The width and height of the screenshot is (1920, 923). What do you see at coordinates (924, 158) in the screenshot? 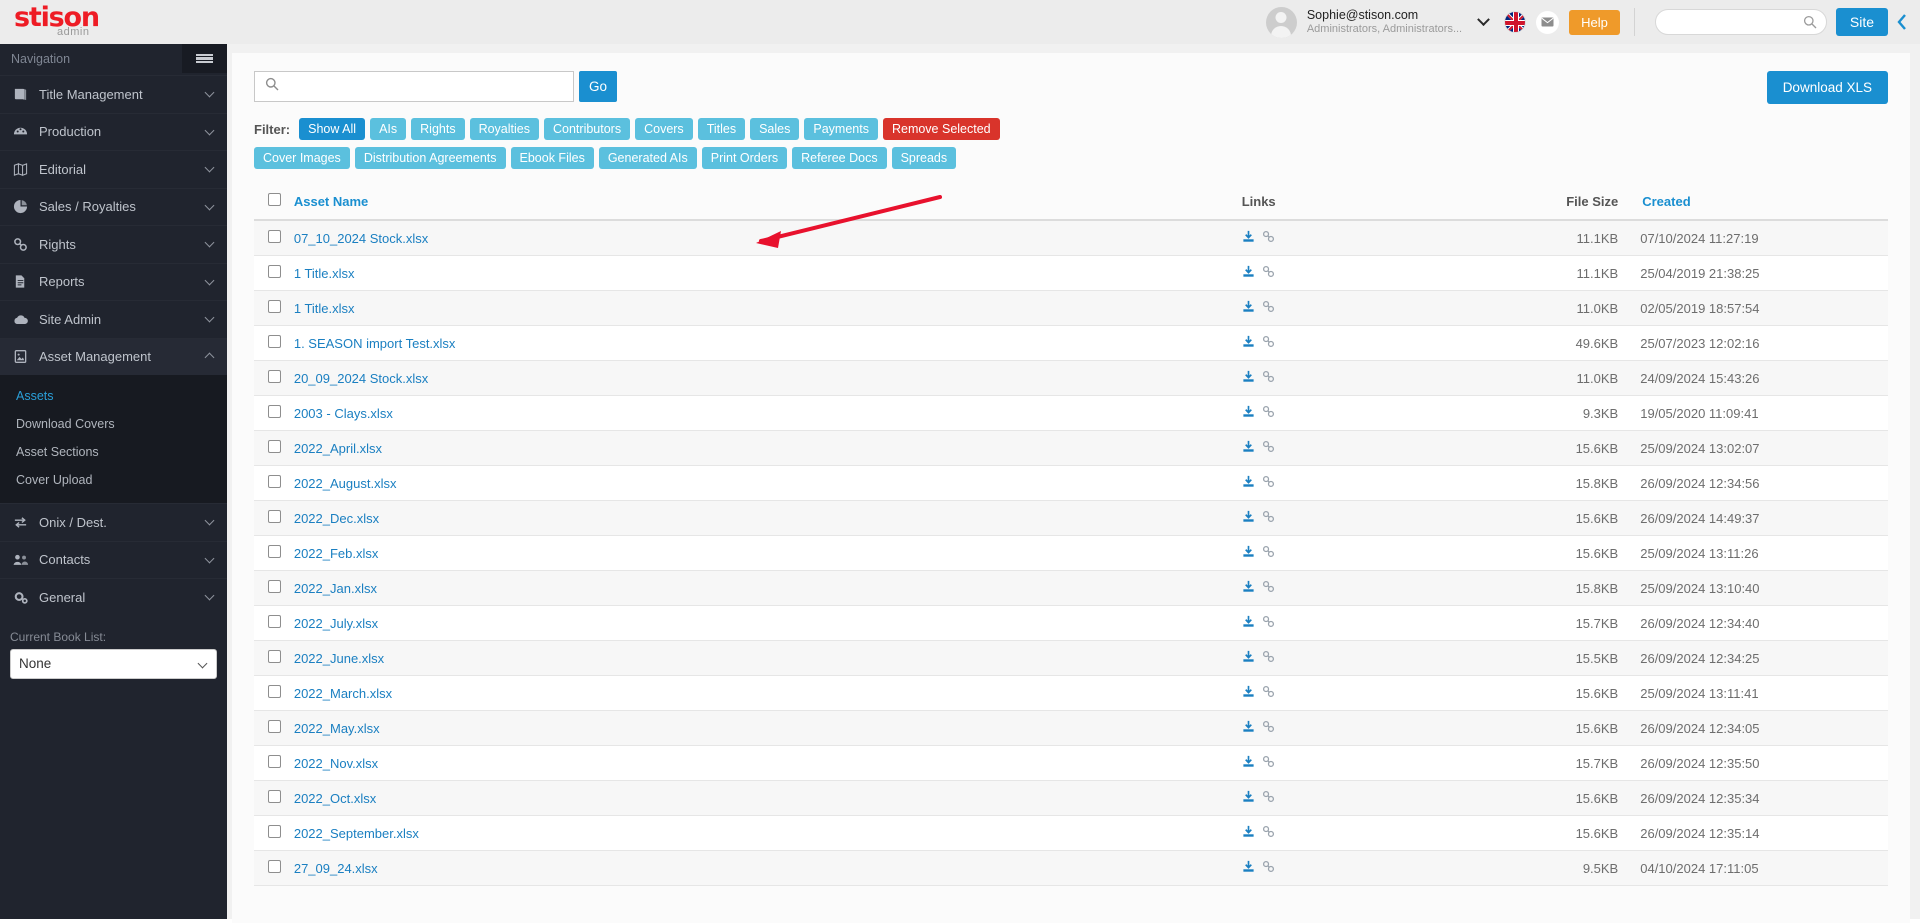
I see `filter-button-spreads: Spreads` at bounding box center [924, 158].